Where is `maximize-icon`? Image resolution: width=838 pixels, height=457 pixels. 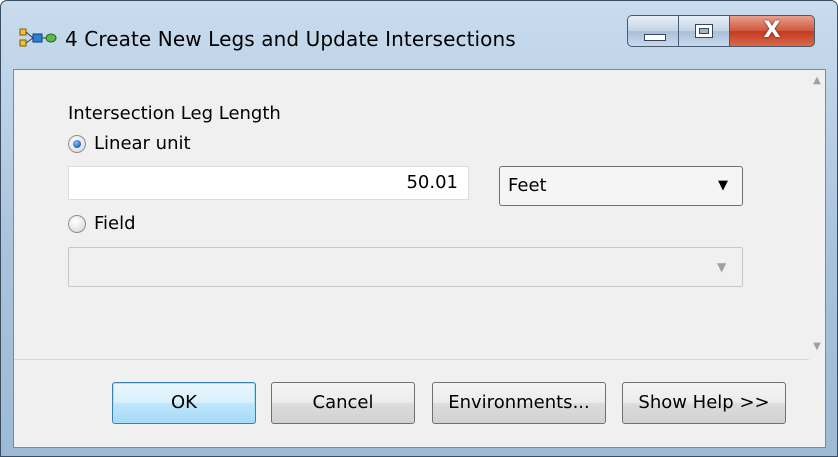 maximize-icon is located at coordinates (704, 31).